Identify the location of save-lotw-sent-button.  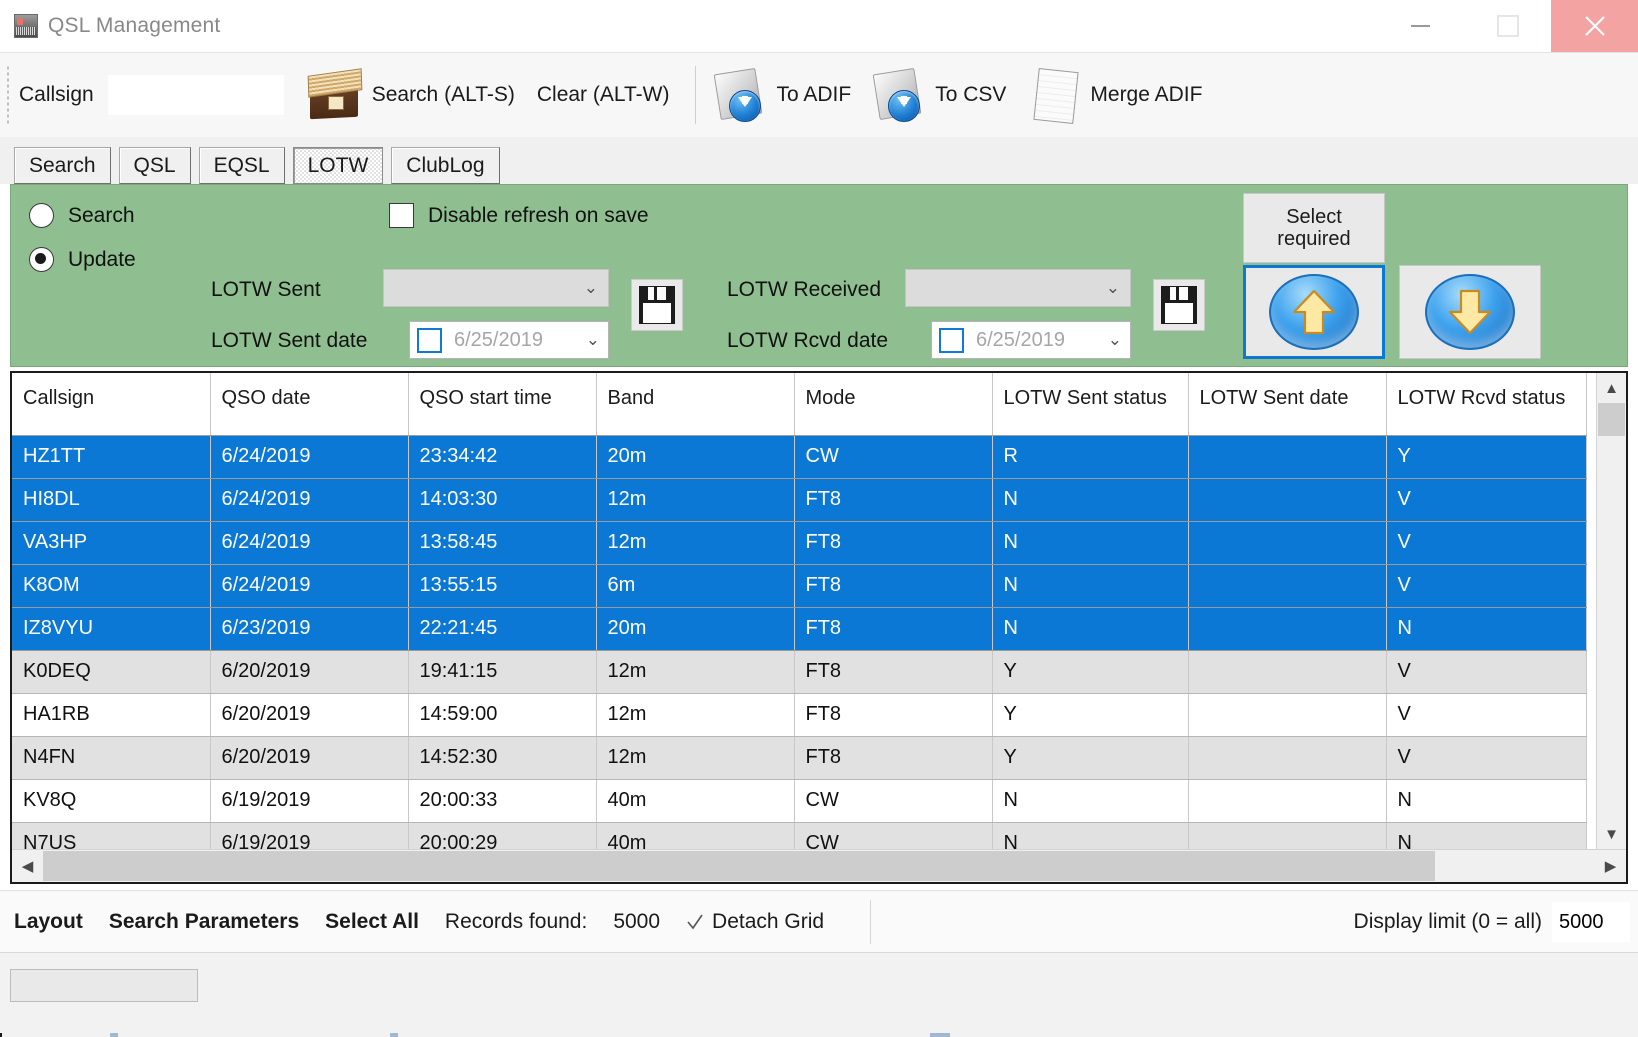
(657, 305).